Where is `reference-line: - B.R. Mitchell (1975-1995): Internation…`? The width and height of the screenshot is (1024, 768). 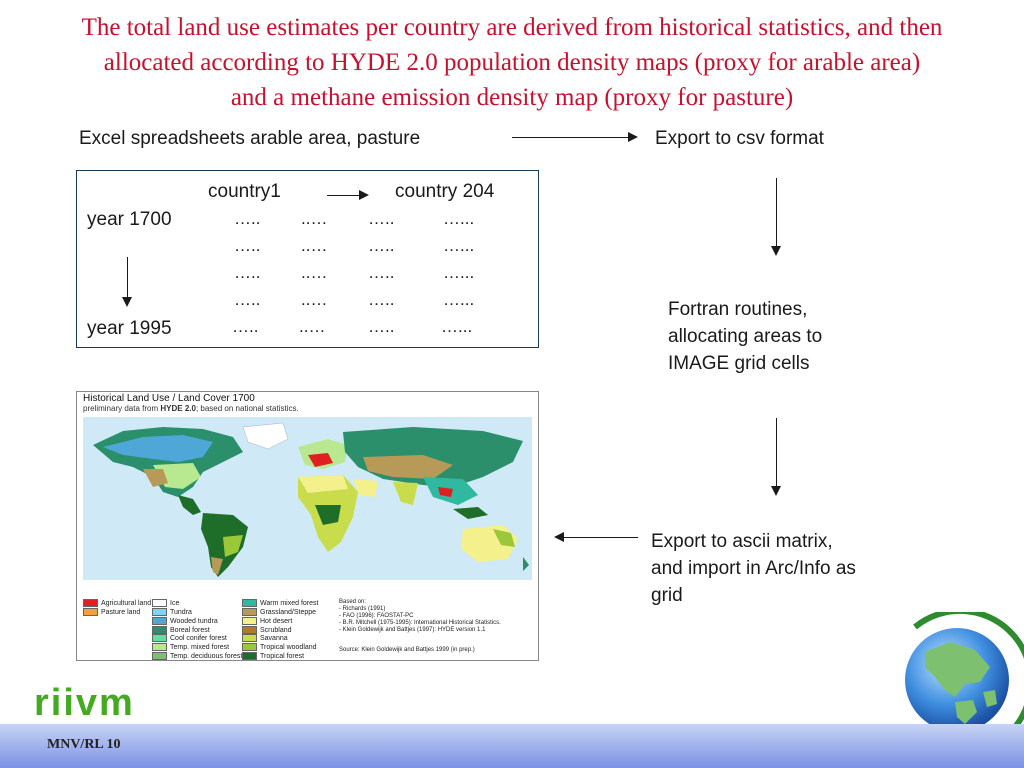
reference-line: - B.R. Mitchell (1975-1995): Internation… is located at coordinates (420, 623).